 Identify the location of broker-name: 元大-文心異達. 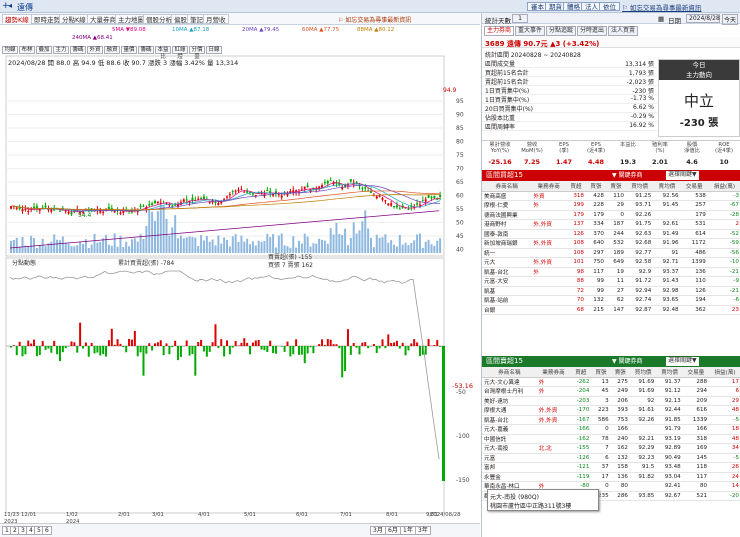
(509, 382).